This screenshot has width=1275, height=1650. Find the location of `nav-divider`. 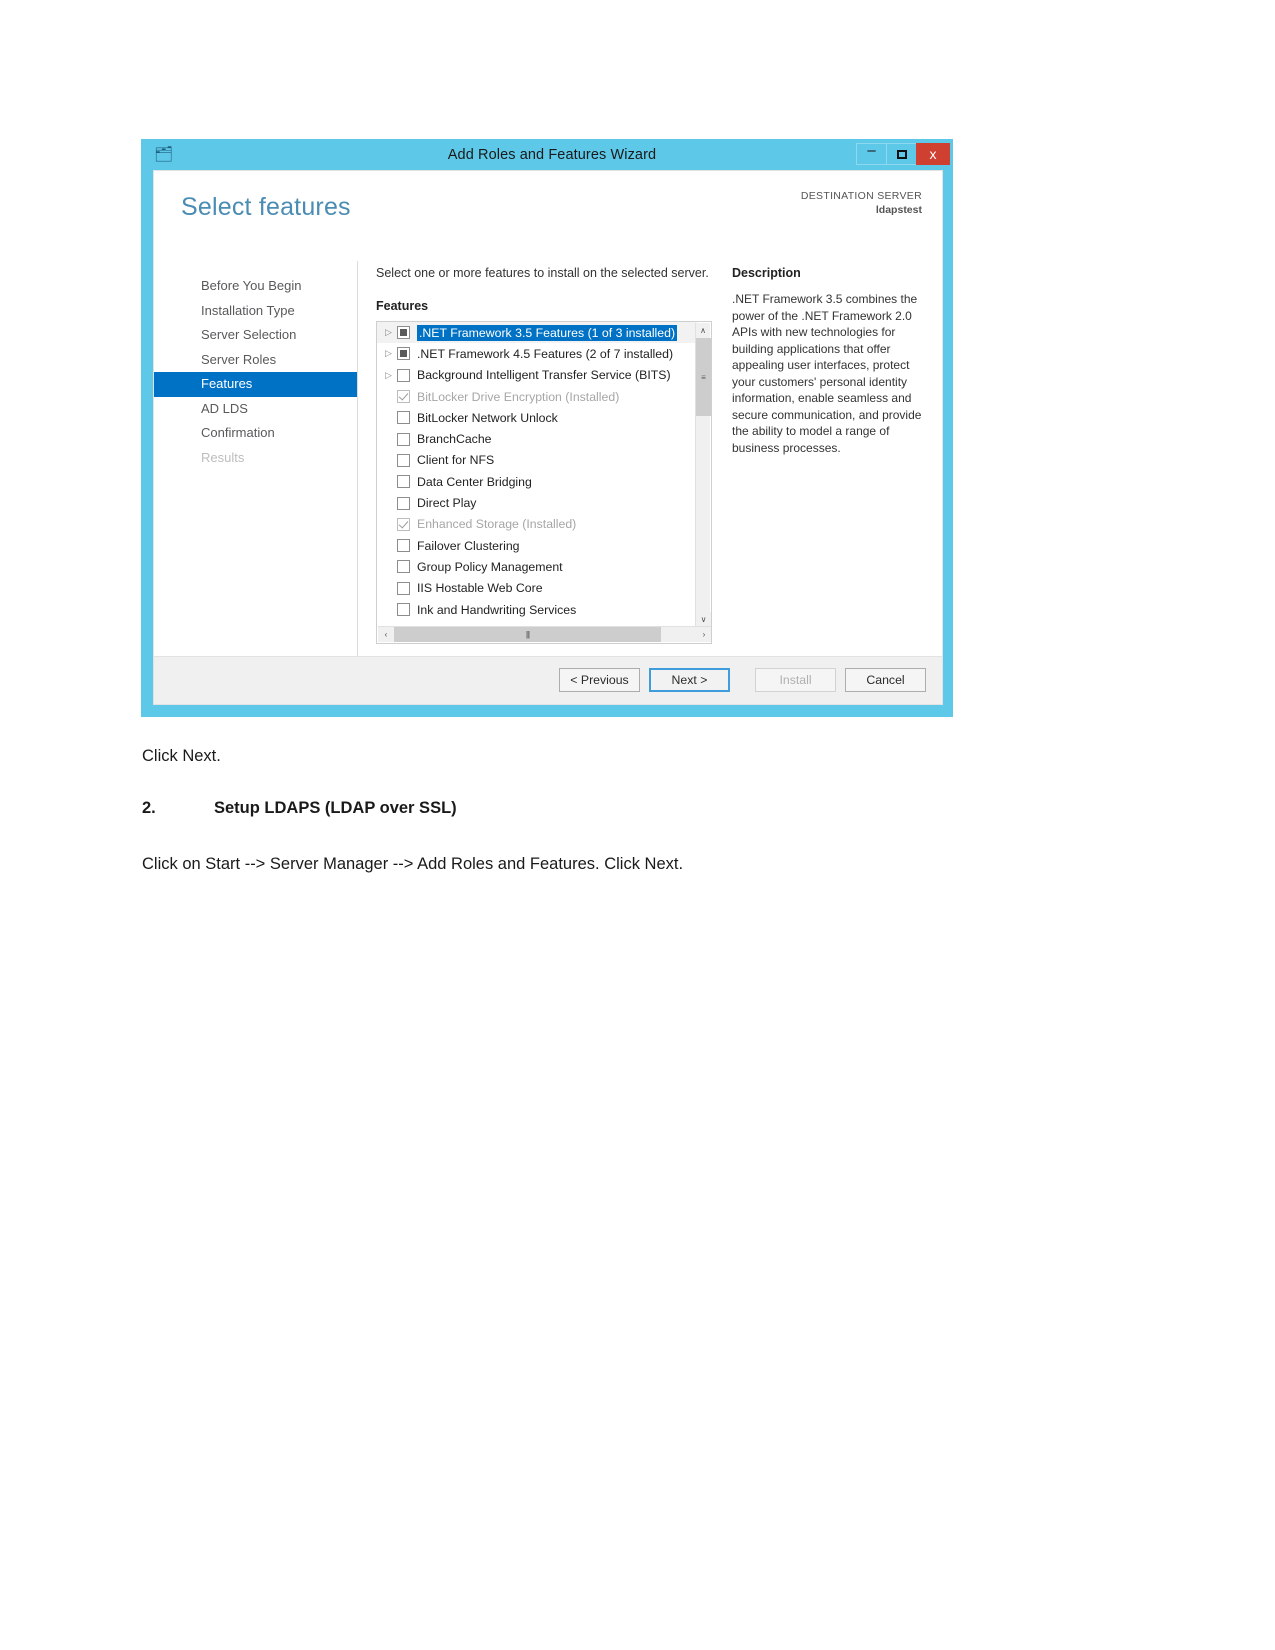

nav-divider is located at coordinates (357, 476).